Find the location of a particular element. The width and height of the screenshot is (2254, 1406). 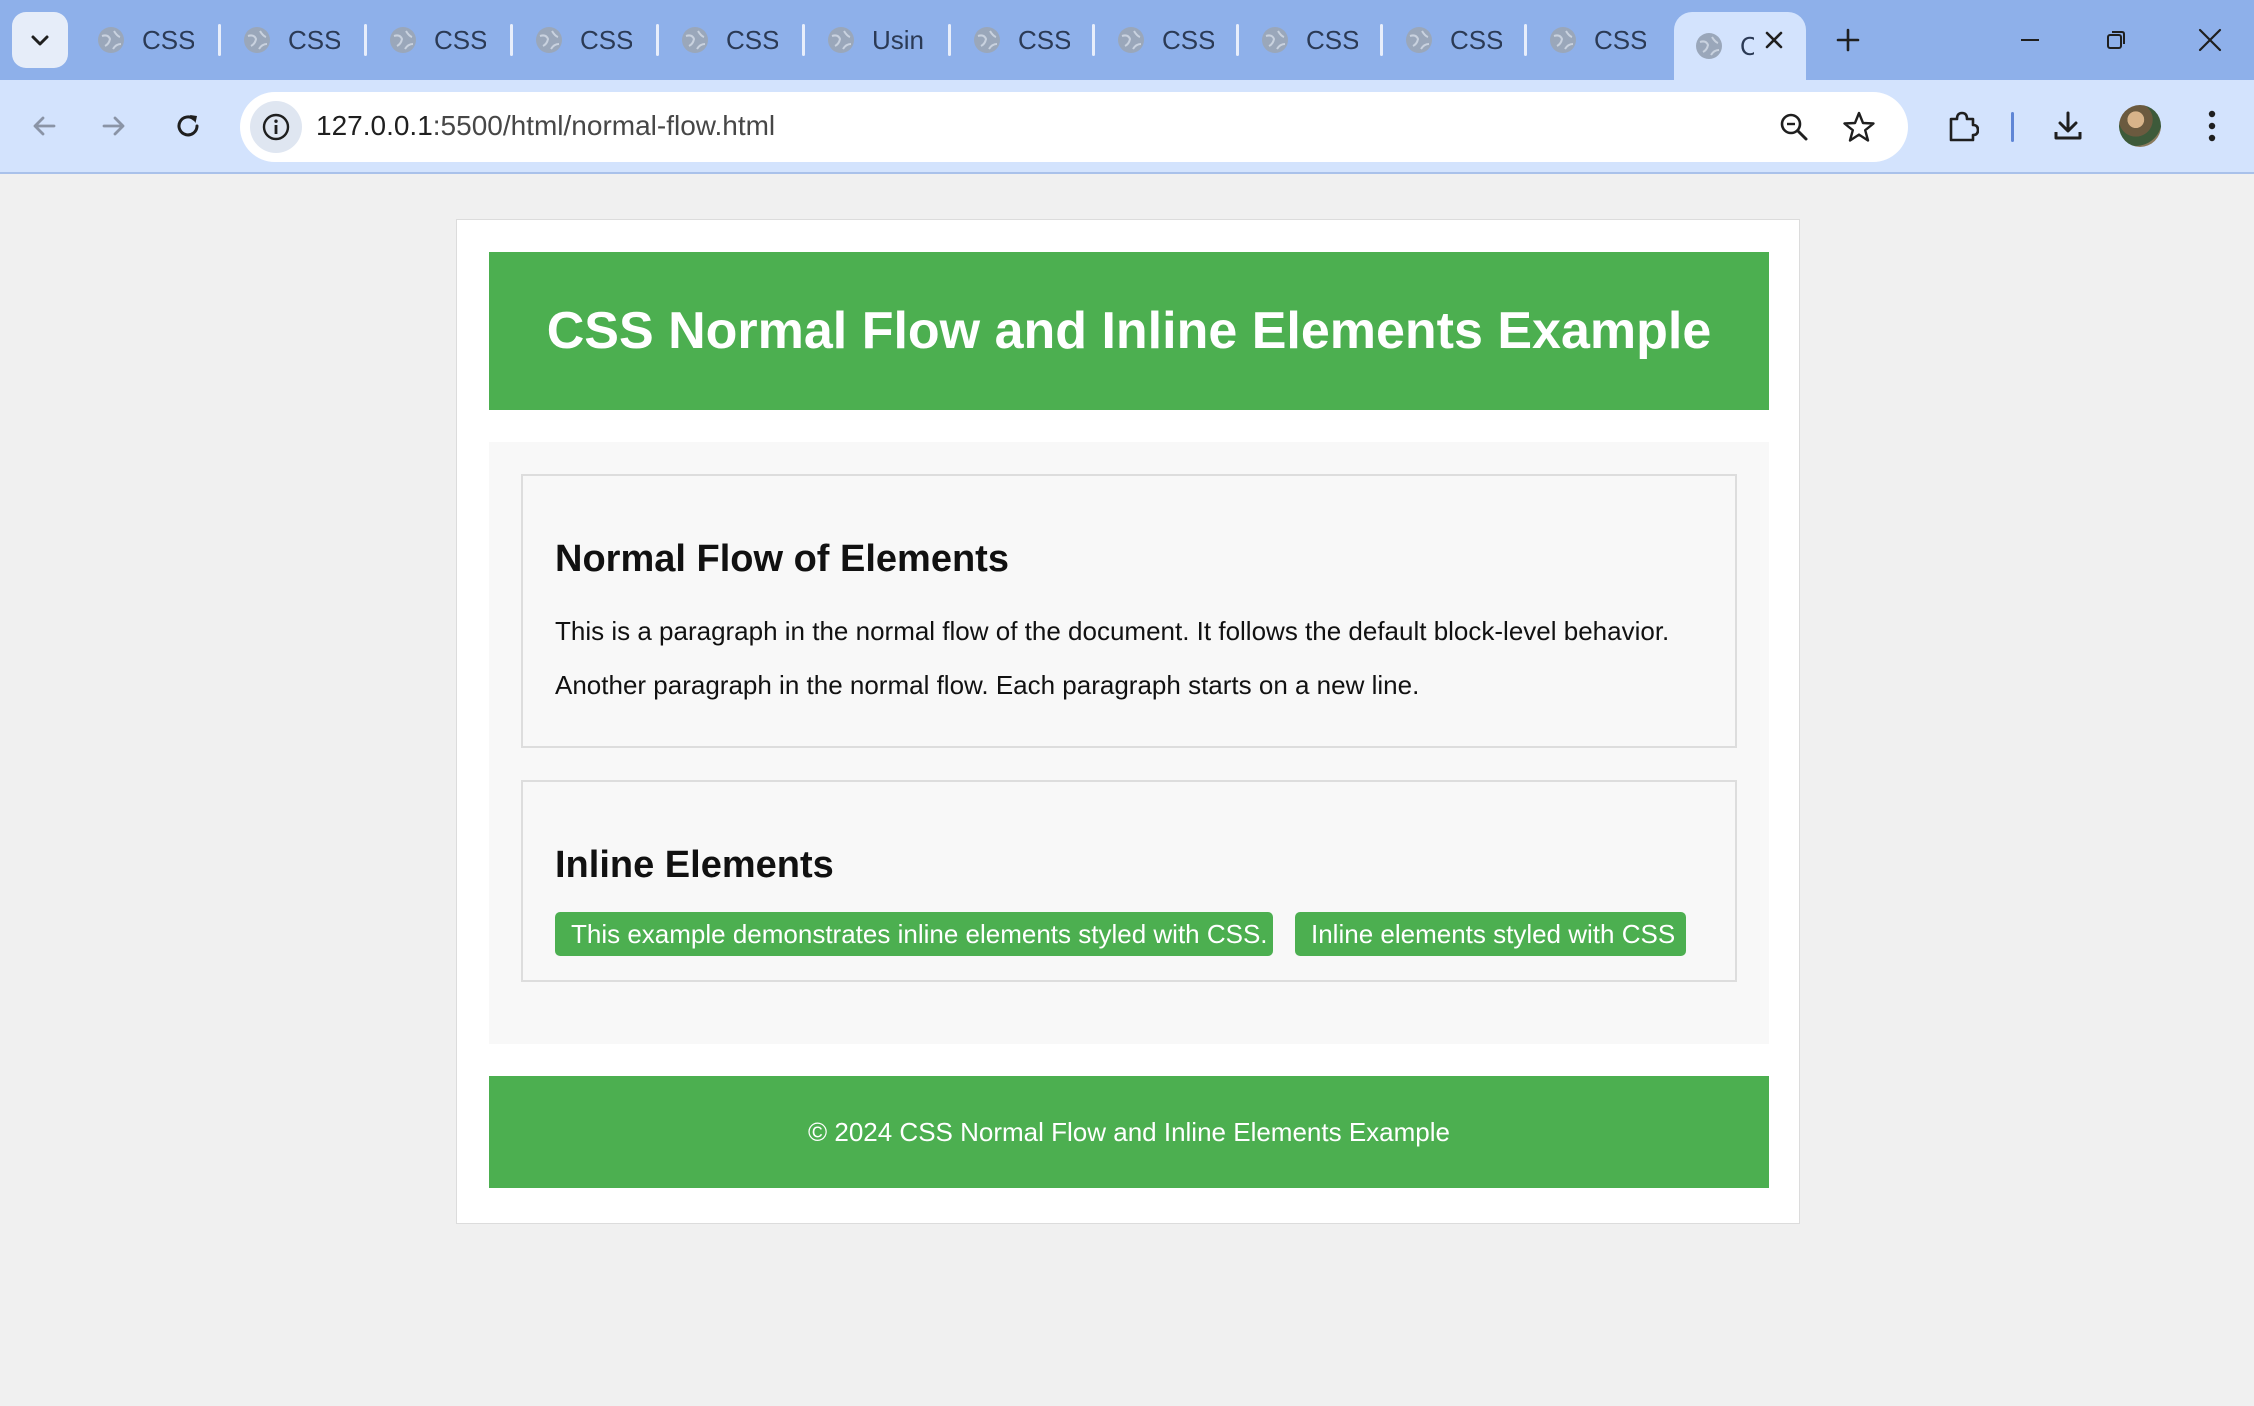

plus-icon is located at coordinates (1848, 40).